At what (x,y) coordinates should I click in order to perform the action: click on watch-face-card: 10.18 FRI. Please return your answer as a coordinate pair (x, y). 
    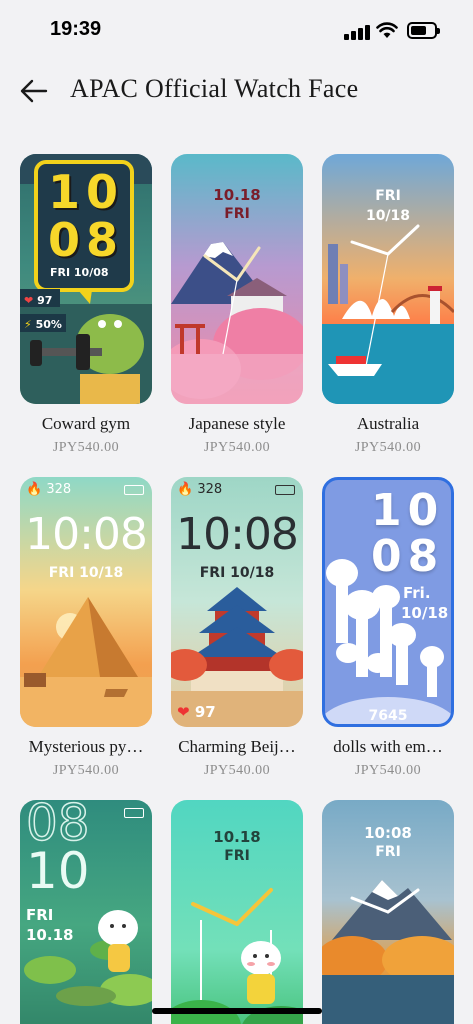
    Looking at the image, I should click on (237, 912).